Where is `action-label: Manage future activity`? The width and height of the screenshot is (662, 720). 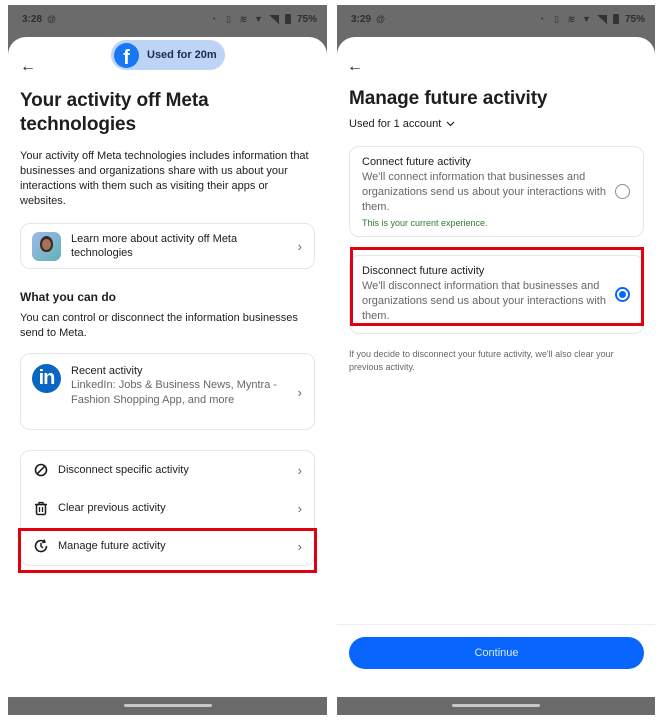
action-label: Manage future activity is located at coordinates (112, 546).